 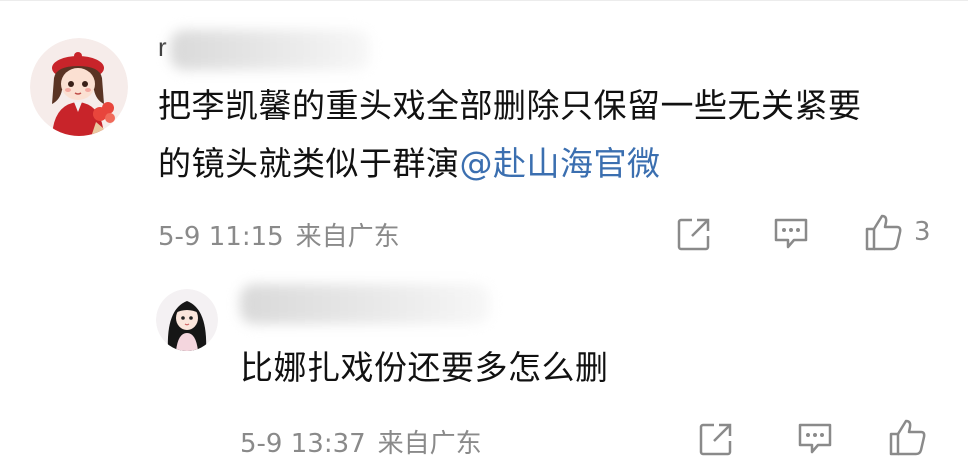 I want to click on like-button: 3, so click(x=897, y=232).